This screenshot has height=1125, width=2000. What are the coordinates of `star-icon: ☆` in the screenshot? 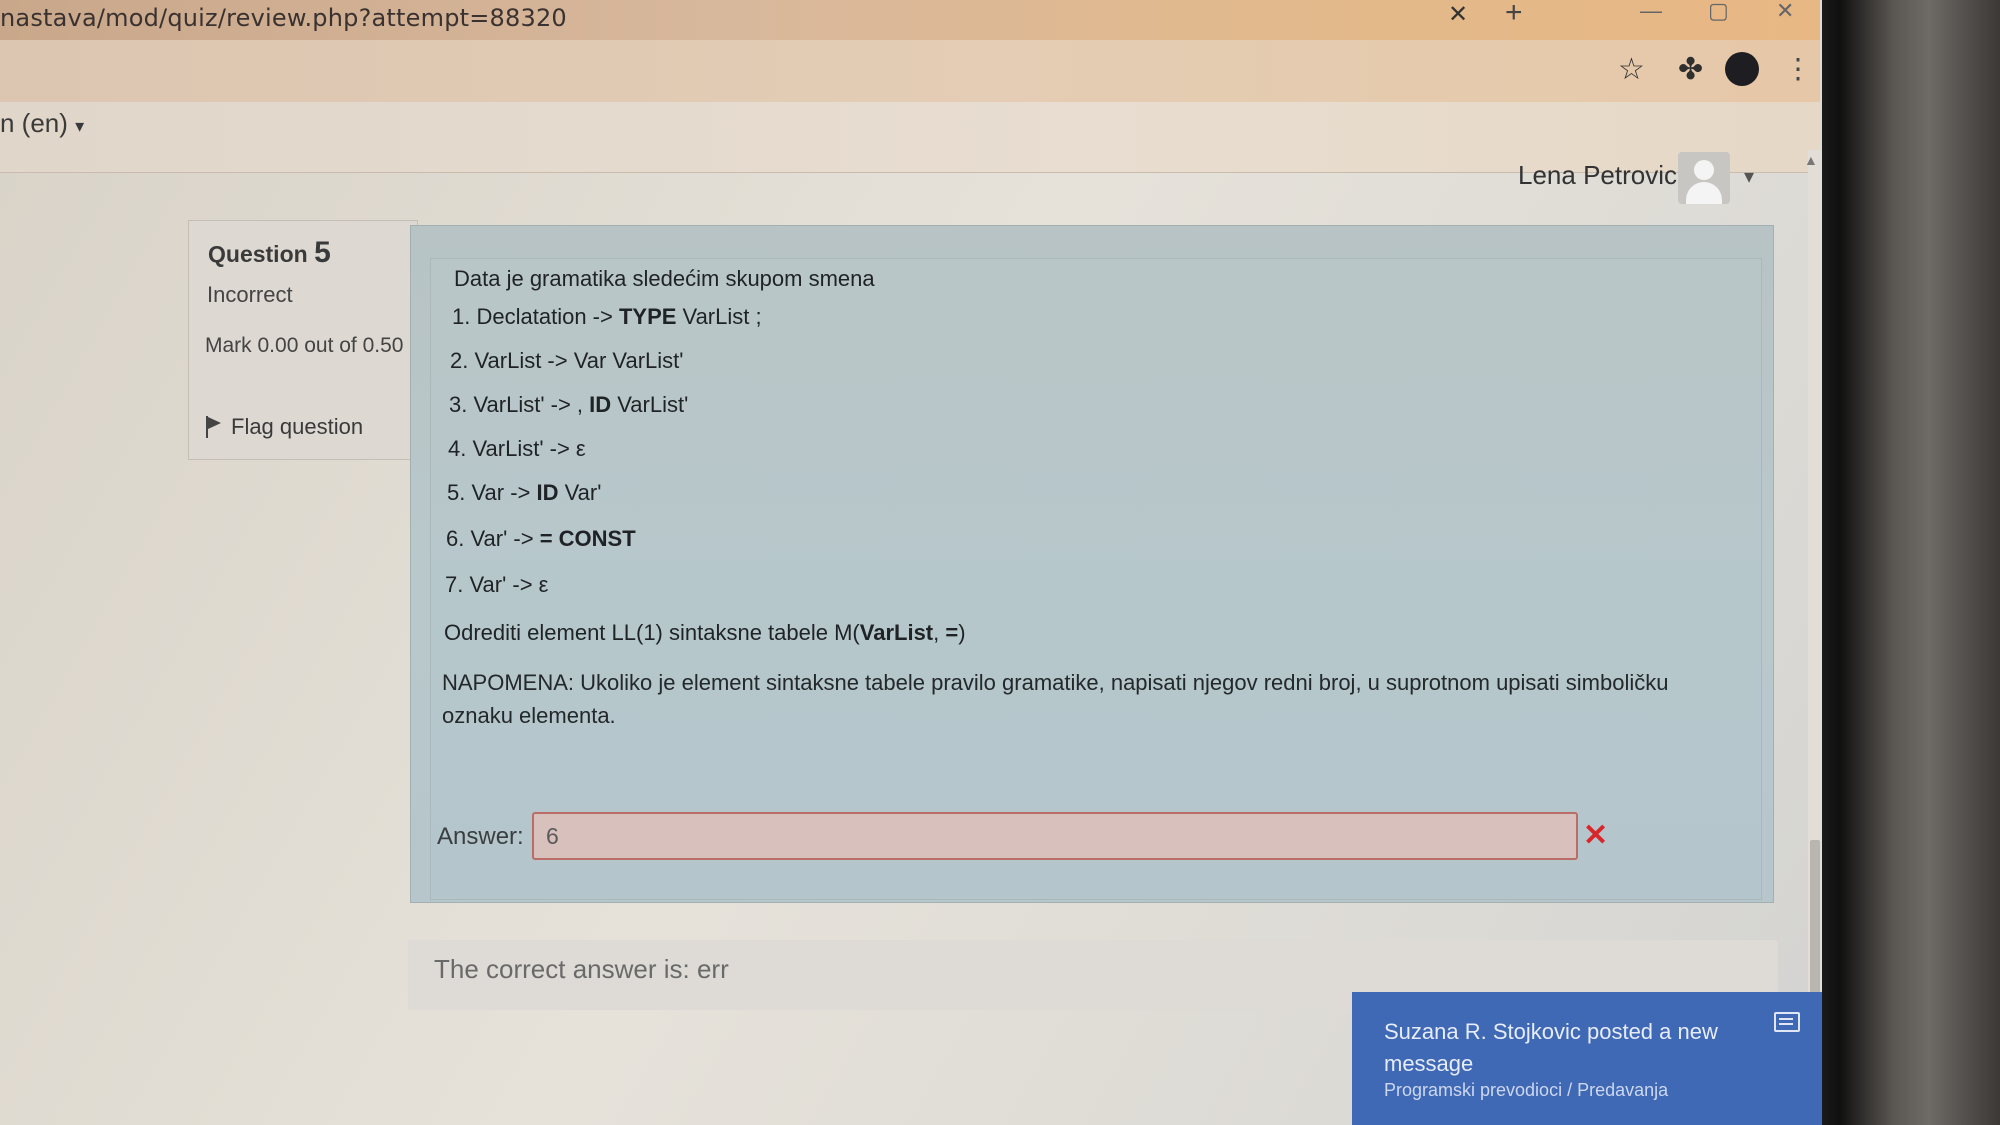 It's located at (1631, 69).